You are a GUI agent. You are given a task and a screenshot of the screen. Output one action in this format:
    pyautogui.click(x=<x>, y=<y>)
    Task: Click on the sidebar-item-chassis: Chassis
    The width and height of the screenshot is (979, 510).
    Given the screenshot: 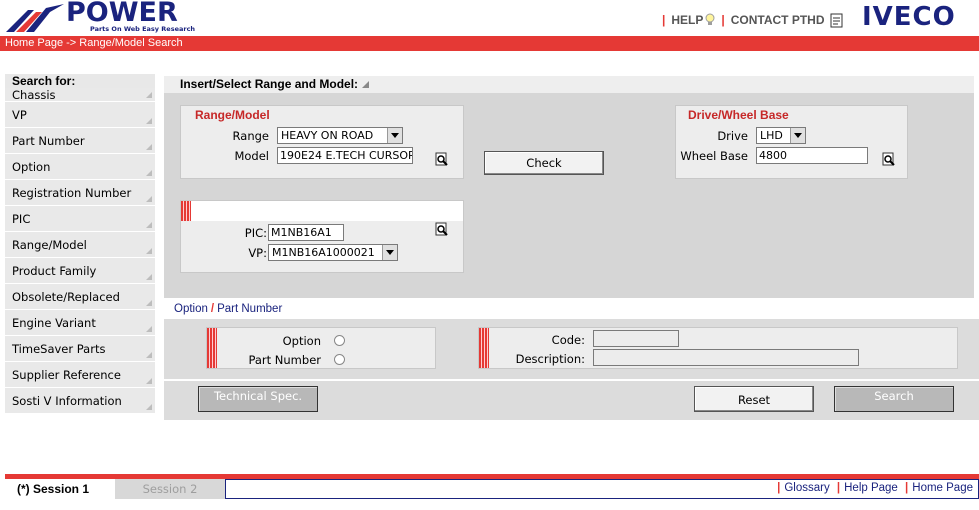 What is the action you would take?
    pyautogui.click(x=80, y=95)
    